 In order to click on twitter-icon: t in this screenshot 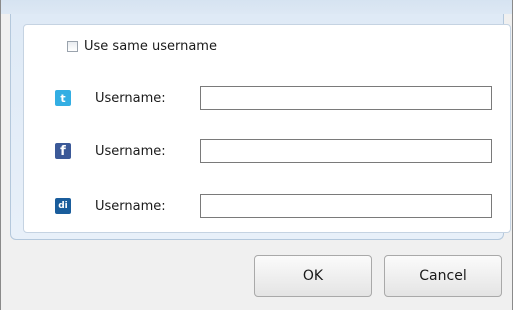, I will do `click(63, 98)`.